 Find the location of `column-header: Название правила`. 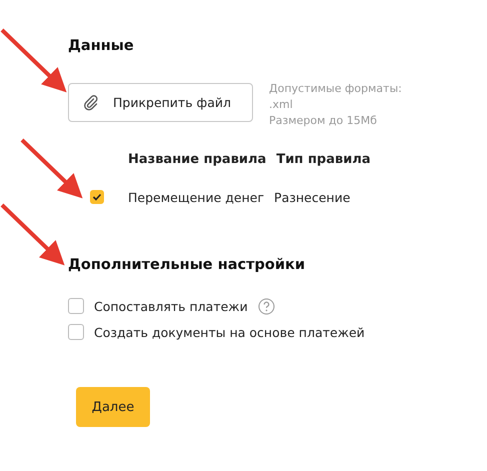

column-header: Название правила is located at coordinates (197, 159).